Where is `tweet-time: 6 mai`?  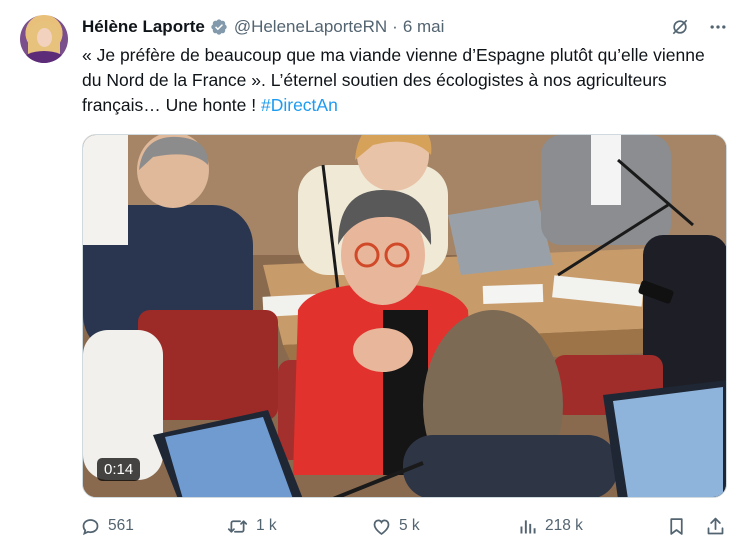
tweet-time: 6 mai is located at coordinates (424, 27).